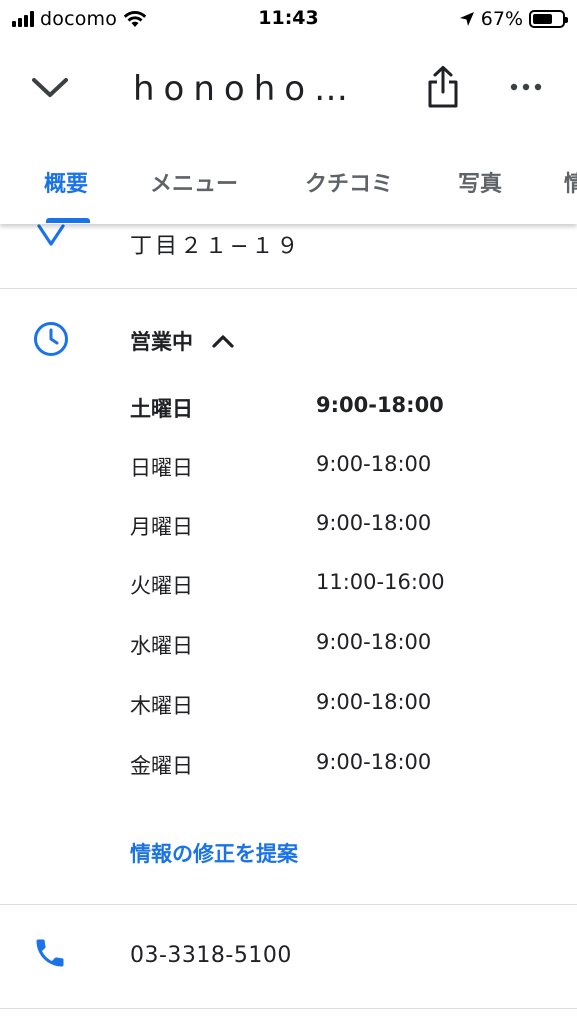  I want to click on hours-row-saturday: 土曜日 9:00-18:00, so click(330, 410).